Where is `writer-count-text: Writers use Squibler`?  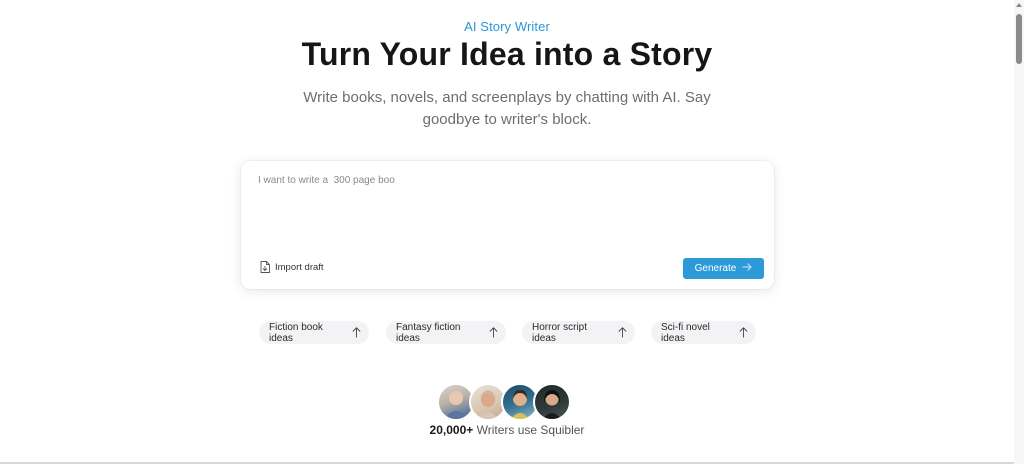 writer-count-text: Writers use Squibler is located at coordinates (530, 430).